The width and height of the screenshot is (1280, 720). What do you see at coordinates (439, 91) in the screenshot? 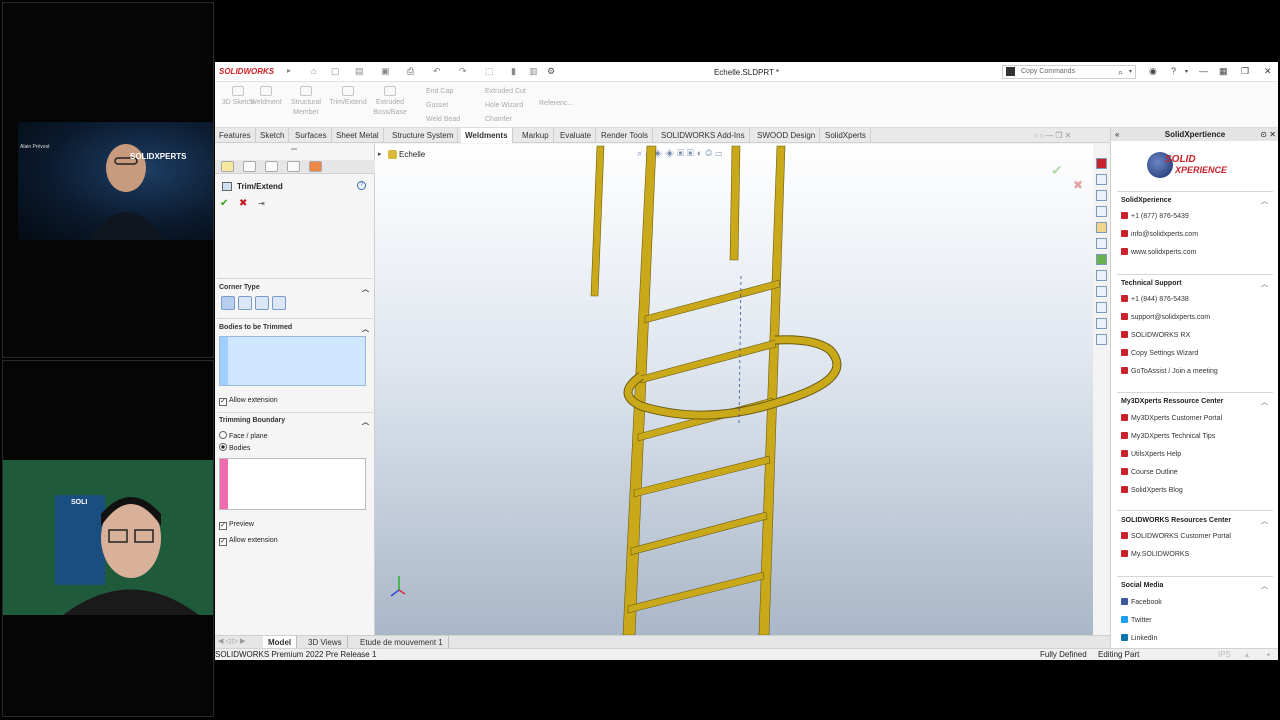
I see `end-cap-button: End Cap` at bounding box center [439, 91].